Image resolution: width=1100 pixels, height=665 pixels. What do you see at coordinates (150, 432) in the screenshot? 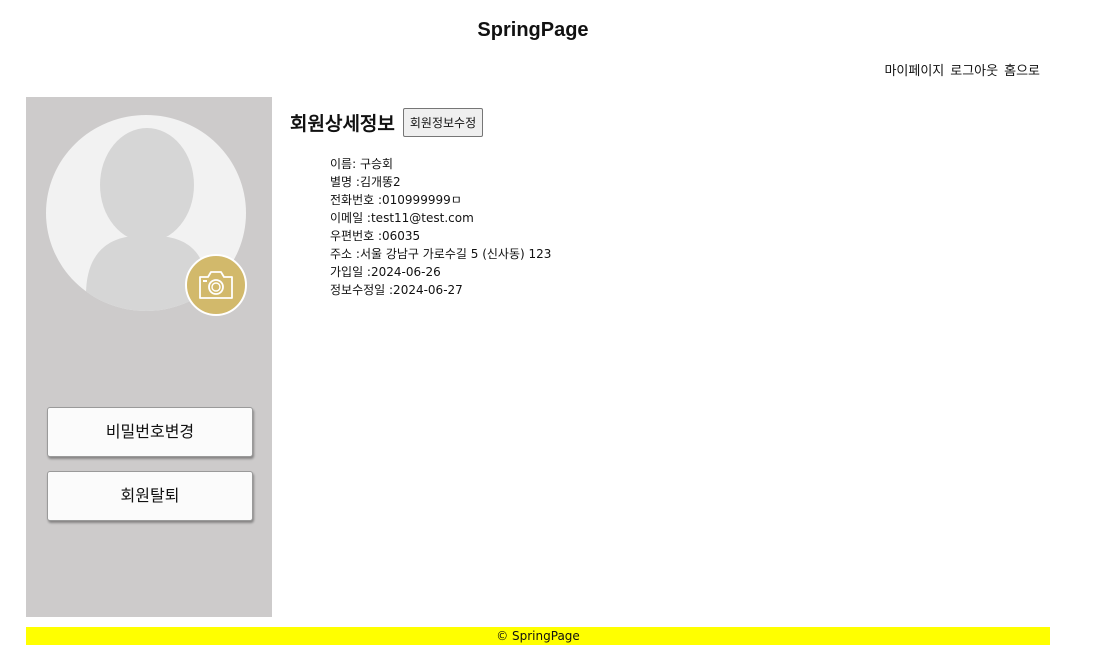
I see `change-password-button: 비밀번호변경` at bounding box center [150, 432].